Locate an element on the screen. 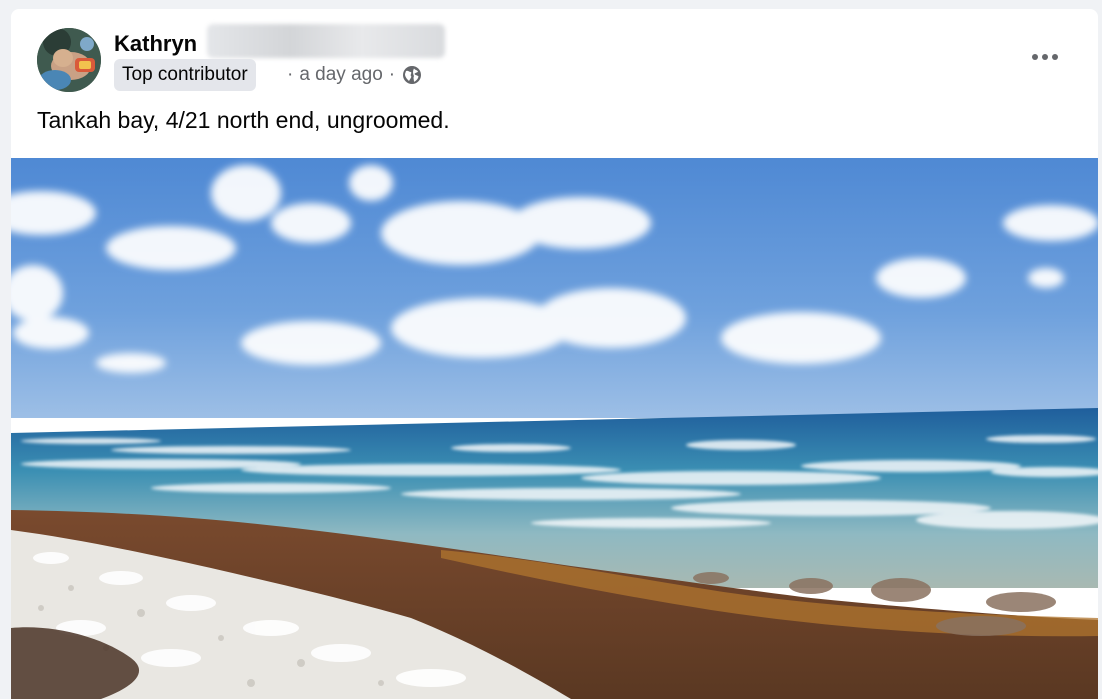 The image size is (1102, 699). globe-icon is located at coordinates (412, 75).